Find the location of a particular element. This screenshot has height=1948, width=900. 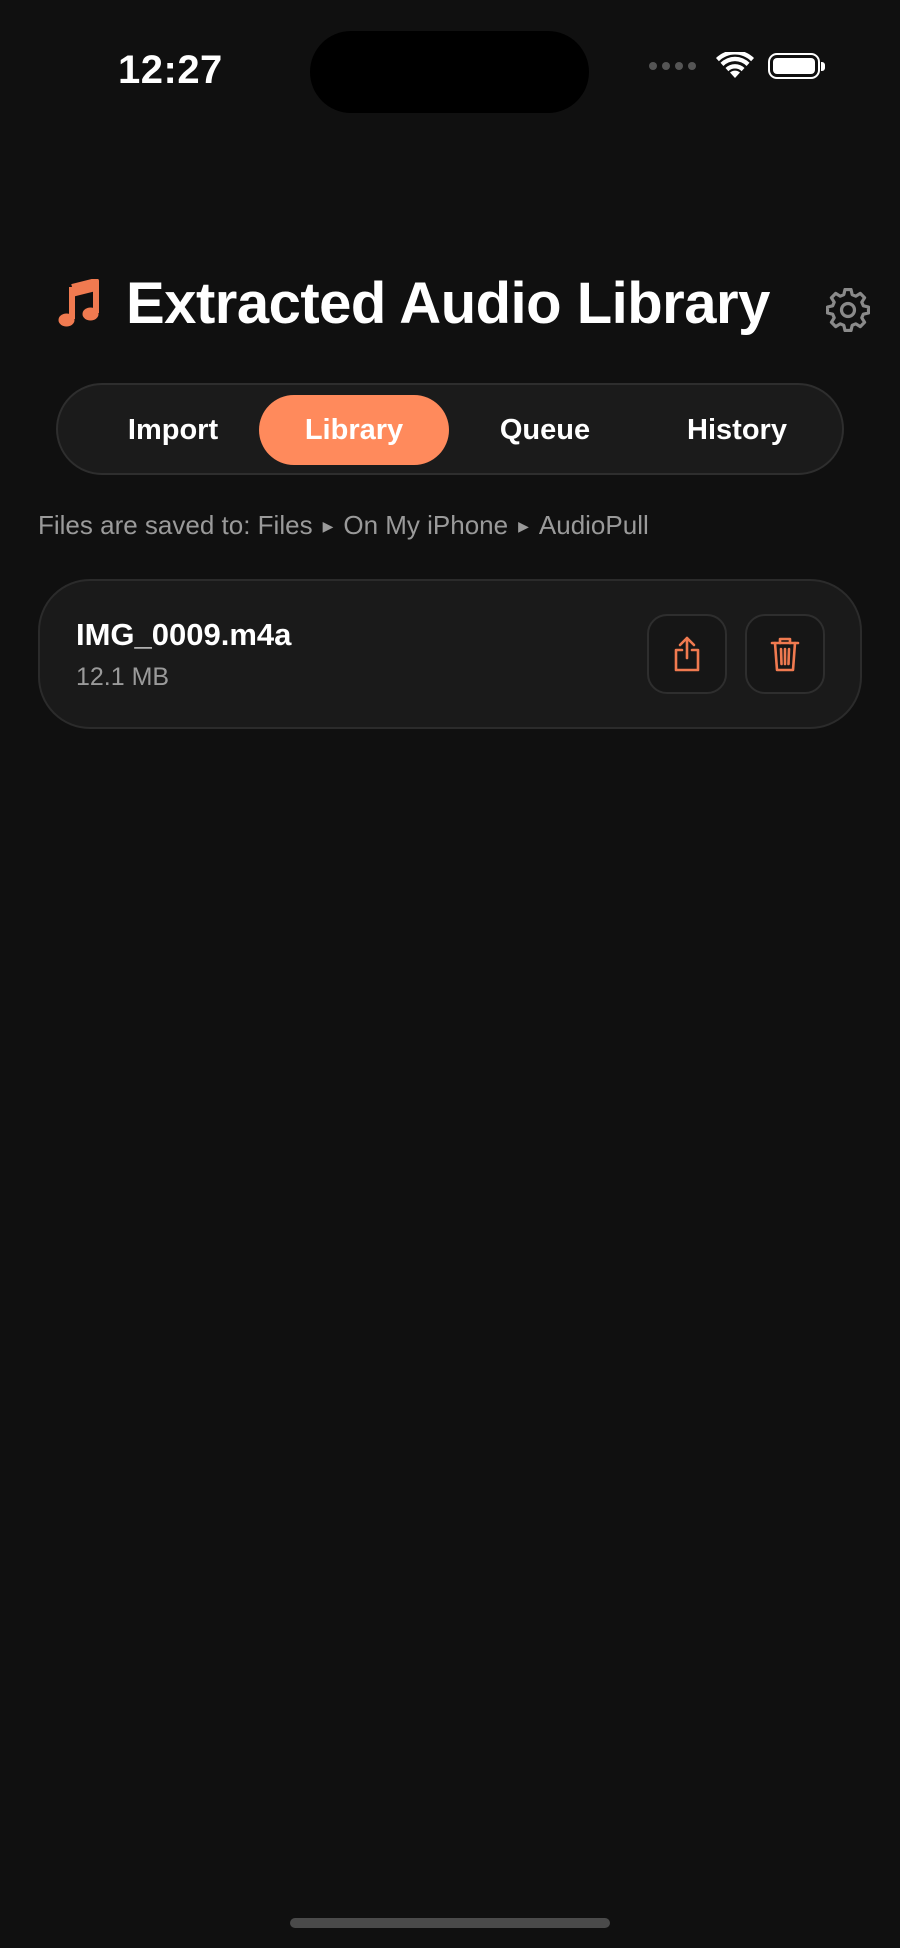

trash-icon is located at coordinates (785, 654).